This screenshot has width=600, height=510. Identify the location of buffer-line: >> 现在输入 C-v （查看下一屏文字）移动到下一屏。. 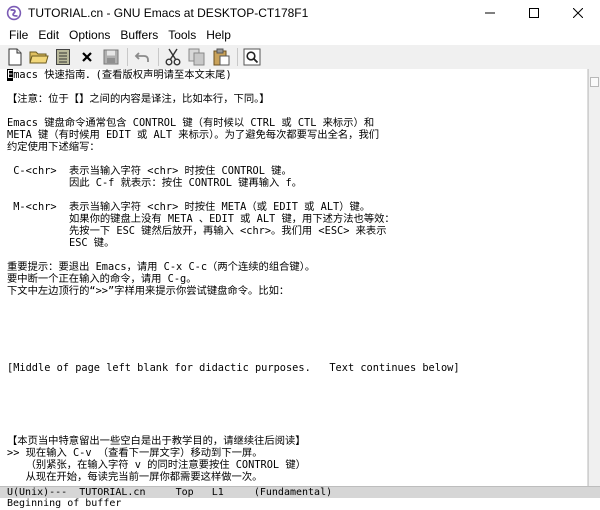
(135, 453).